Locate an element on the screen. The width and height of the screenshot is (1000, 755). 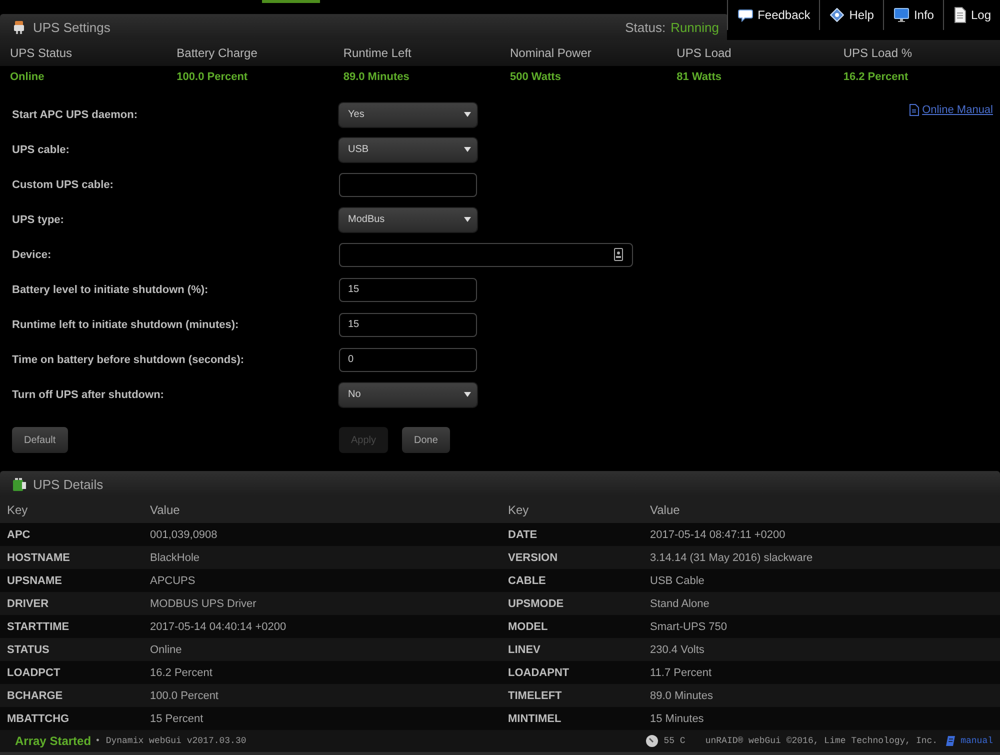
summary-value: 89.0 Minutes is located at coordinates (376, 77).